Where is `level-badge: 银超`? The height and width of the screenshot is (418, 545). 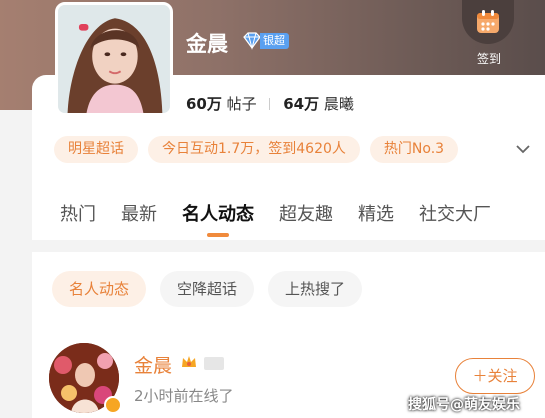
level-badge: 银超 is located at coordinates (265, 40).